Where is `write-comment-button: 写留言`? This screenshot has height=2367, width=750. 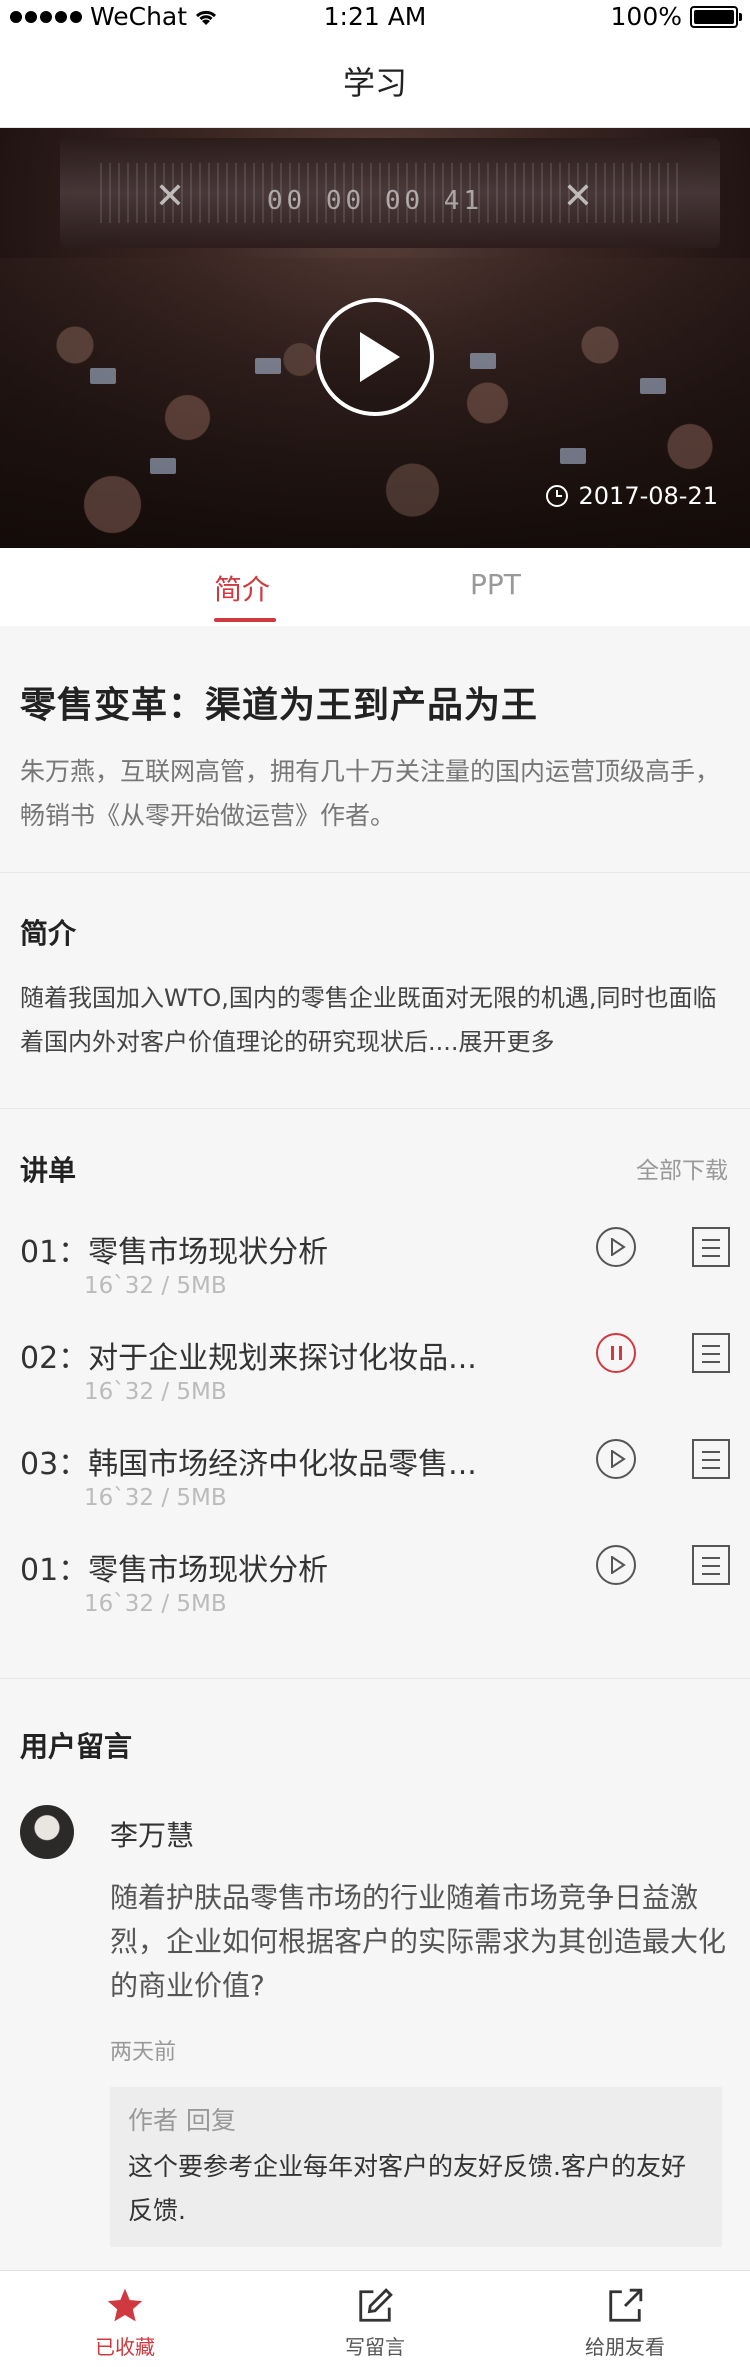
write-comment-button: 写留言 is located at coordinates (375, 2319).